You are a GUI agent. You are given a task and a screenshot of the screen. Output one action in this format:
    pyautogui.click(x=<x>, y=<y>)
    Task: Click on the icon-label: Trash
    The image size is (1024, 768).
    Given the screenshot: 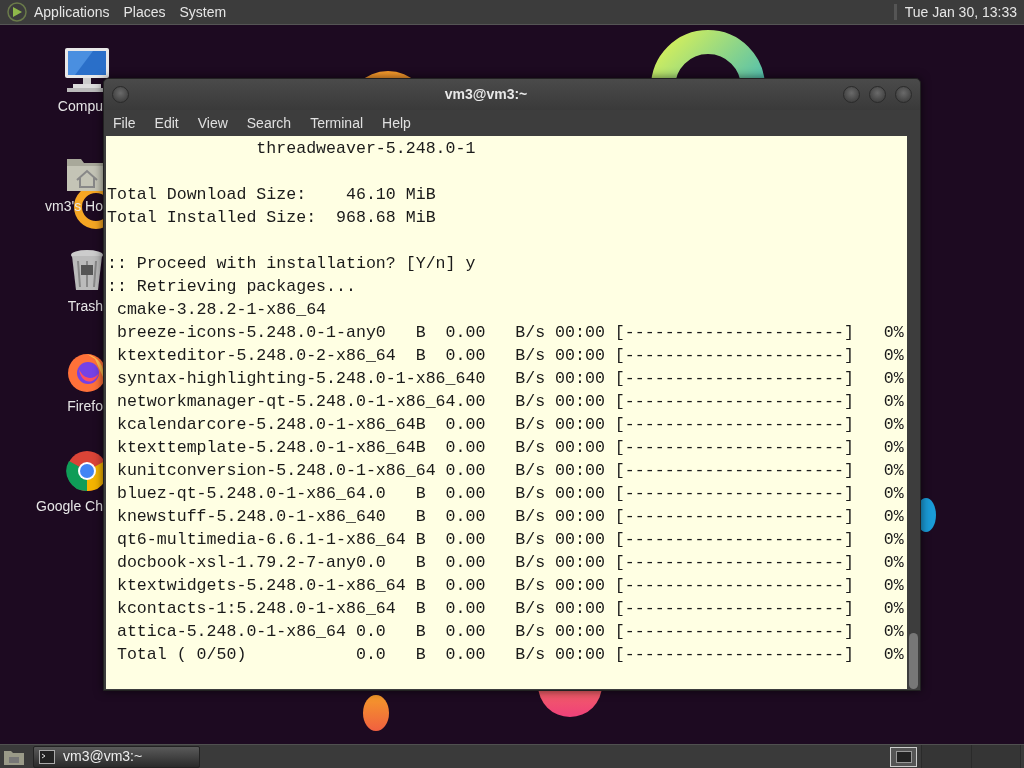 What is the action you would take?
    pyautogui.click(x=85, y=306)
    